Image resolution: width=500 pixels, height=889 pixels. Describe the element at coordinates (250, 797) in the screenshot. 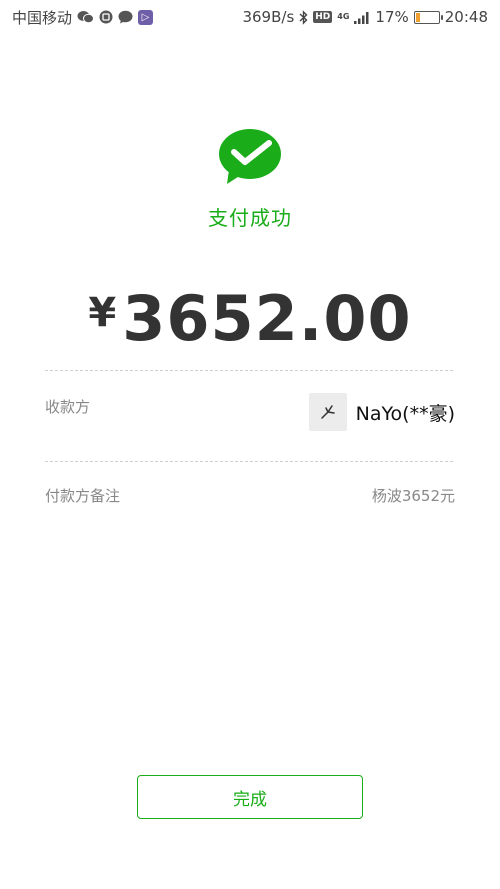

I see `done-button: 完成` at that location.